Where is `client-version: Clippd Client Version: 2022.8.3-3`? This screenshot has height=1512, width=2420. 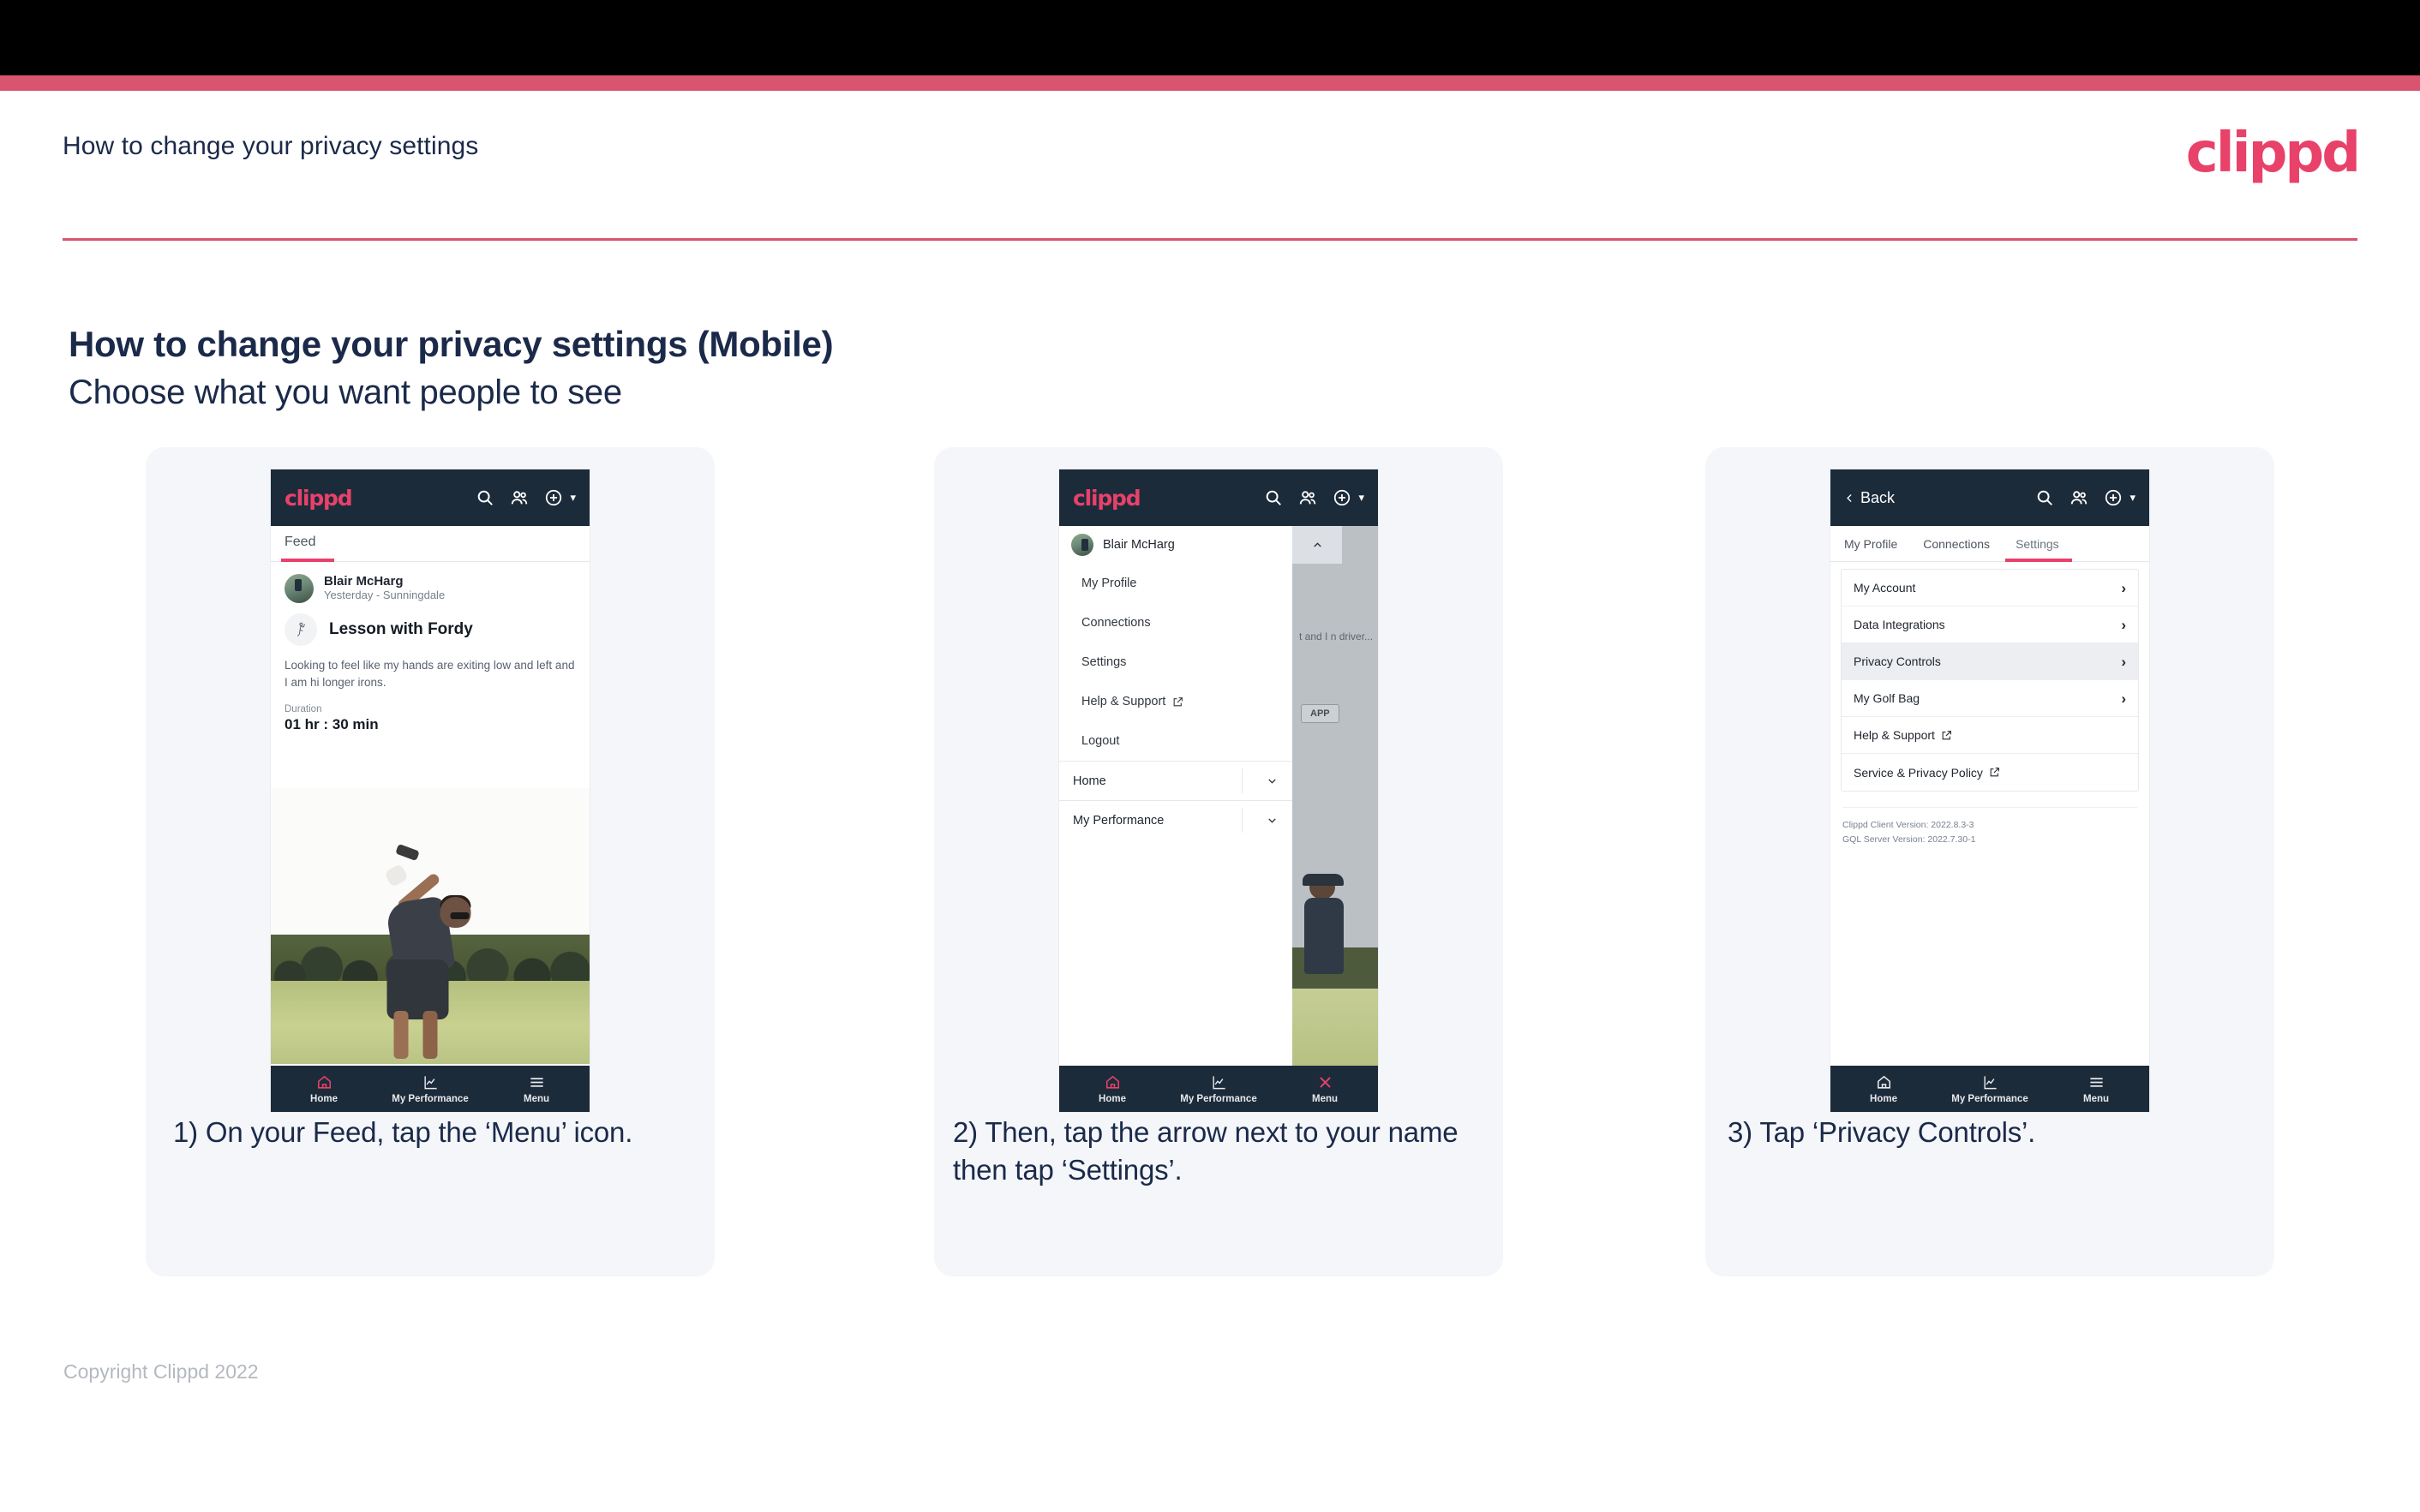 client-version: Clippd Client Version: 2022.8.3-3 is located at coordinates (1908, 825).